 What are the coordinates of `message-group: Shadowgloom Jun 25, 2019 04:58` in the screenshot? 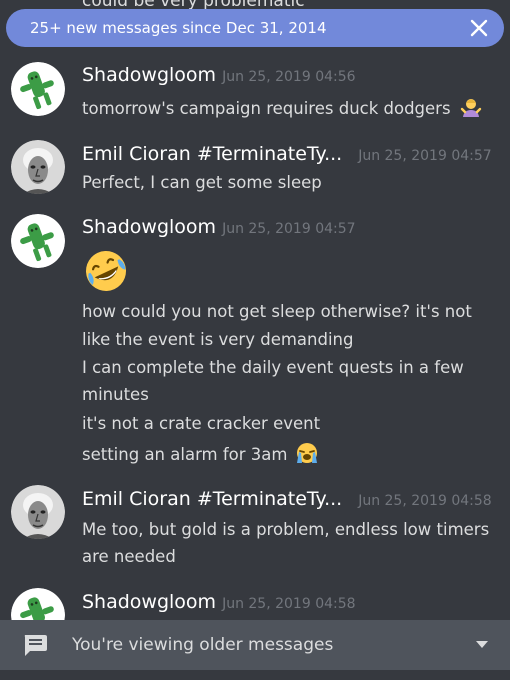 It's located at (255, 602).